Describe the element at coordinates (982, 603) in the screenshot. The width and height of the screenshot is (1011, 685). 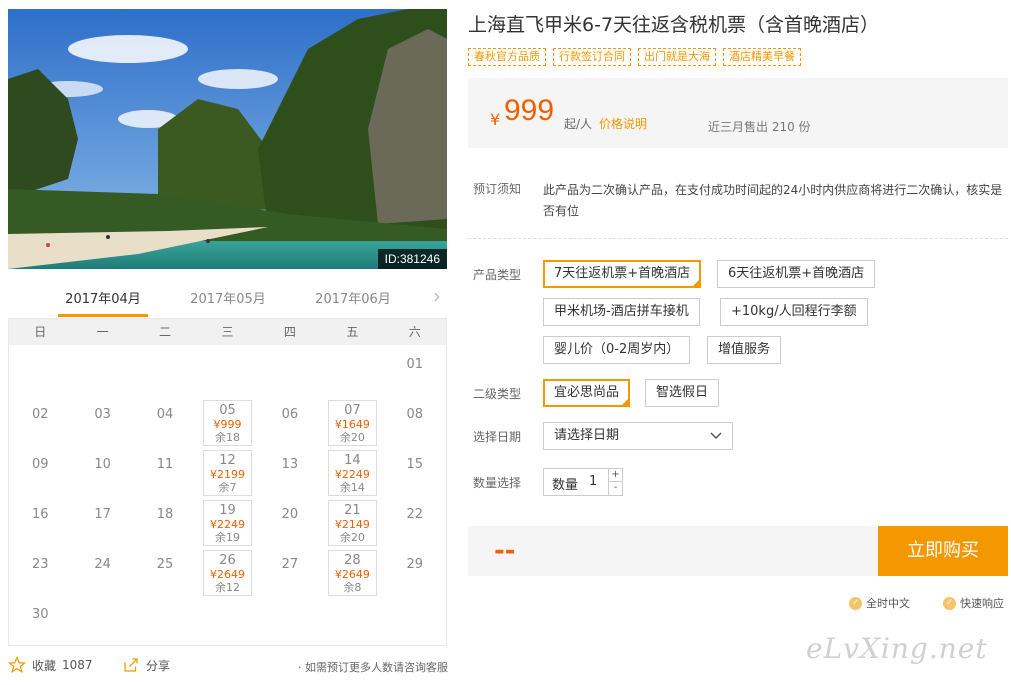
I see `guarantee-label: 快速响应` at that location.